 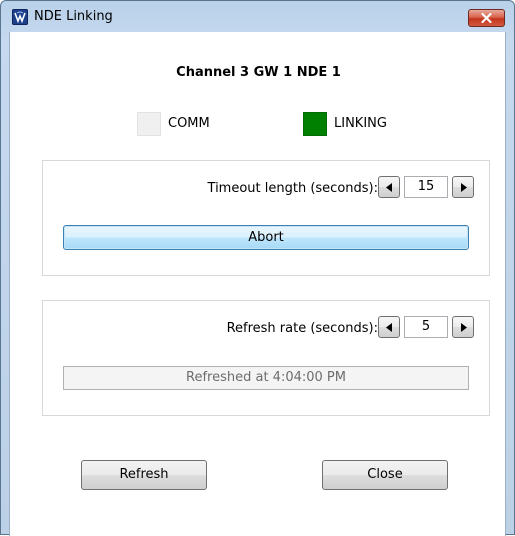 What do you see at coordinates (189, 123) in the screenshot?
I see `comm-label: COMM` at bounding box center [189, 123].